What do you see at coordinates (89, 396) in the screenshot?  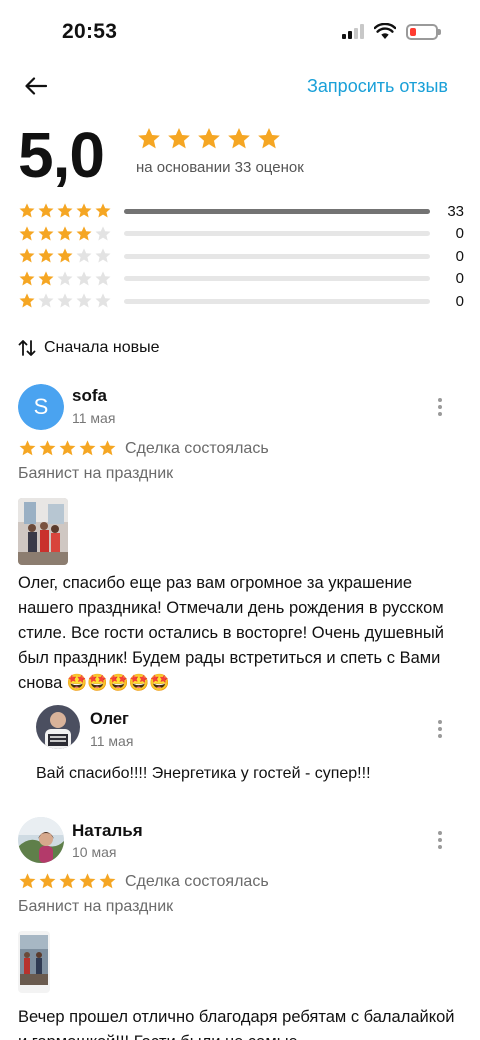 I see `review-author: sofa` at bounding box center [89, 396].